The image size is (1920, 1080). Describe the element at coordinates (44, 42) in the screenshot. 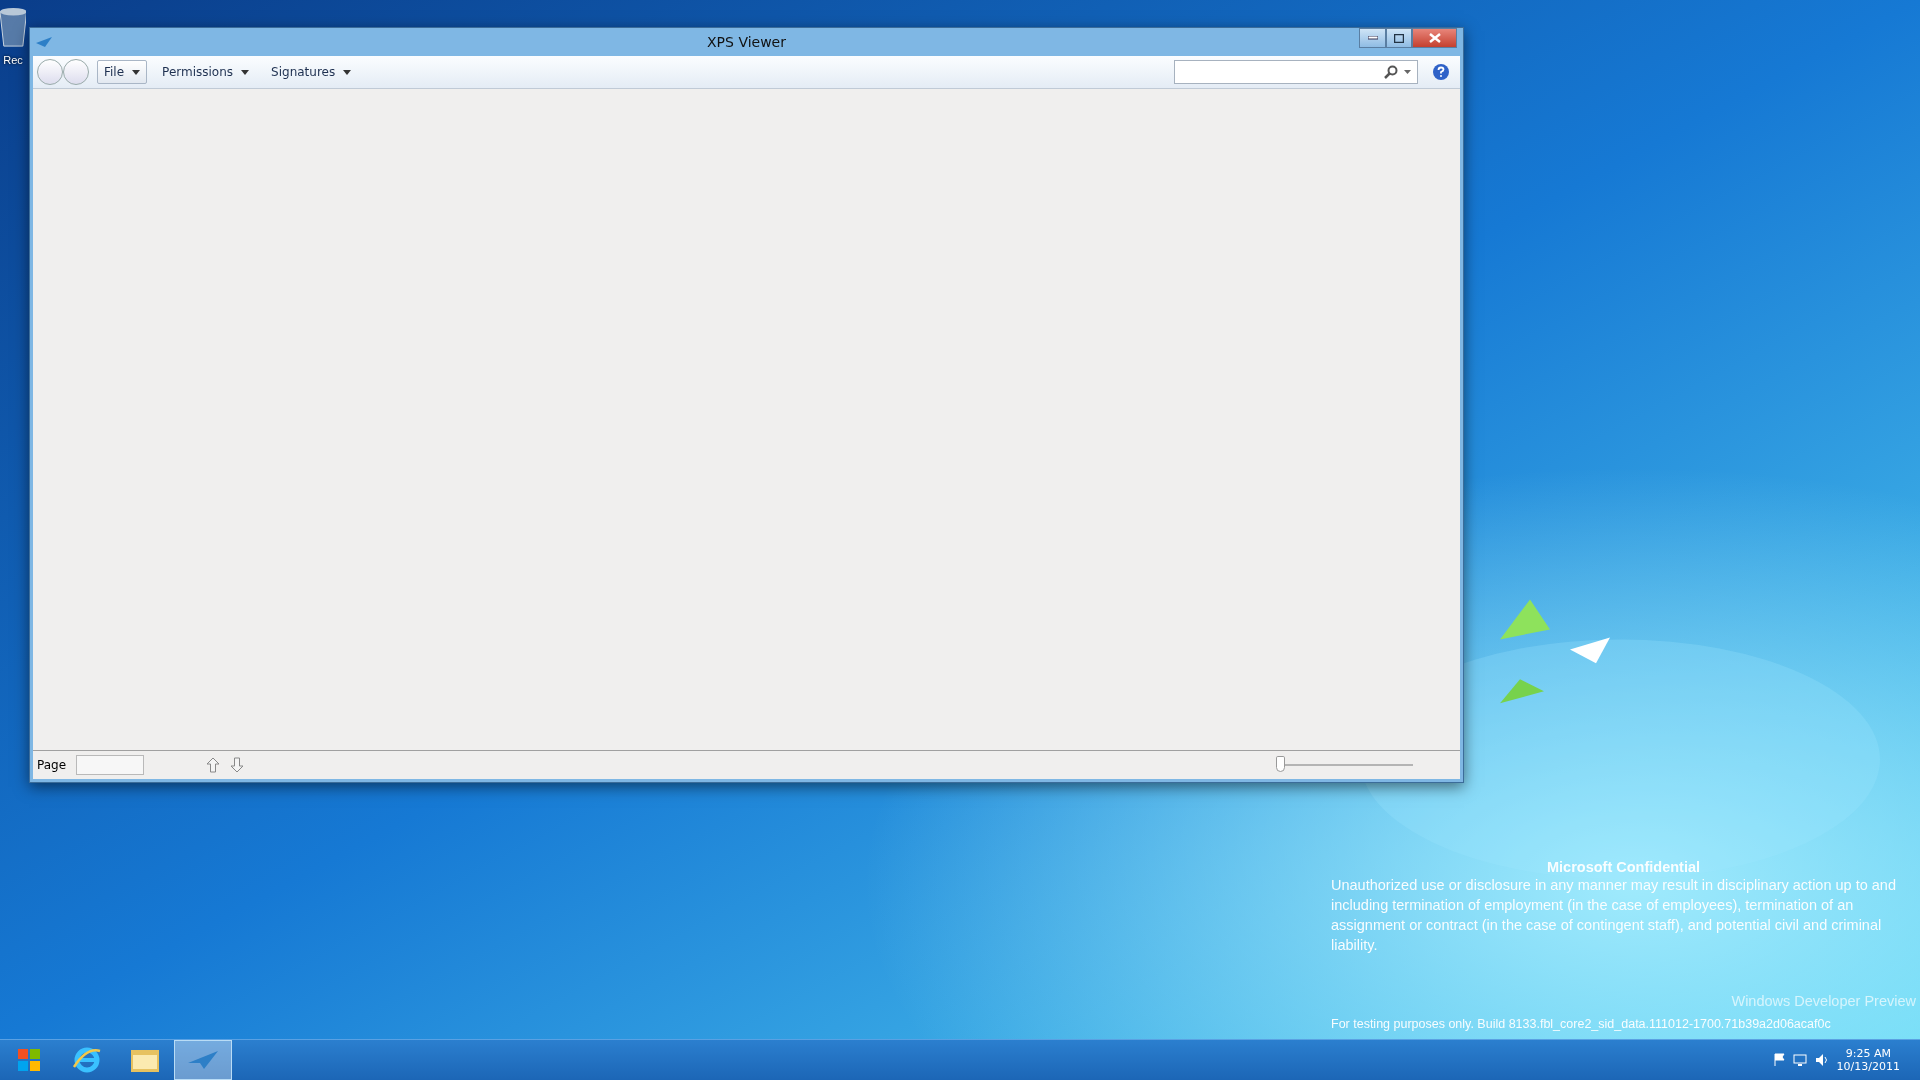

I see `app-icon` at that location.